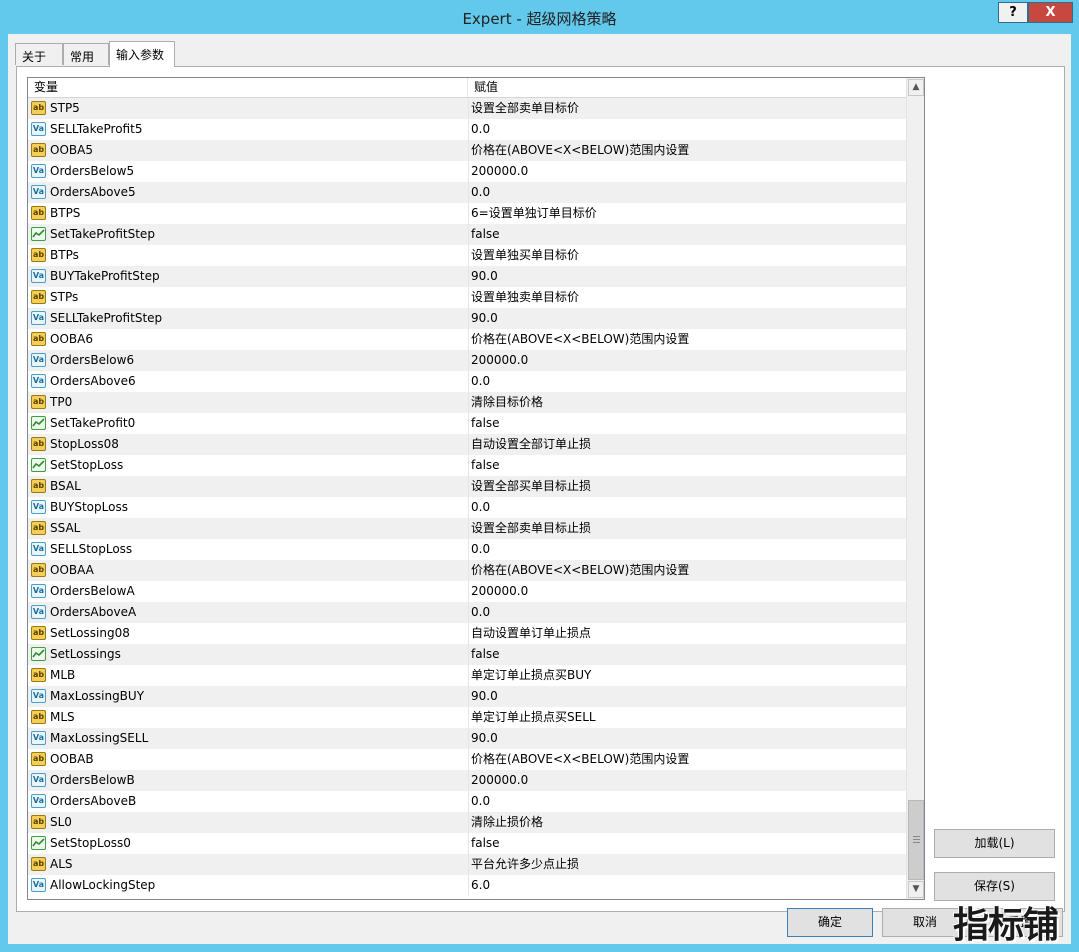  What do you see at coordinates (916, 840) in the screenshot?
I see `scroll-thumb` at bounding box center [916, 840].